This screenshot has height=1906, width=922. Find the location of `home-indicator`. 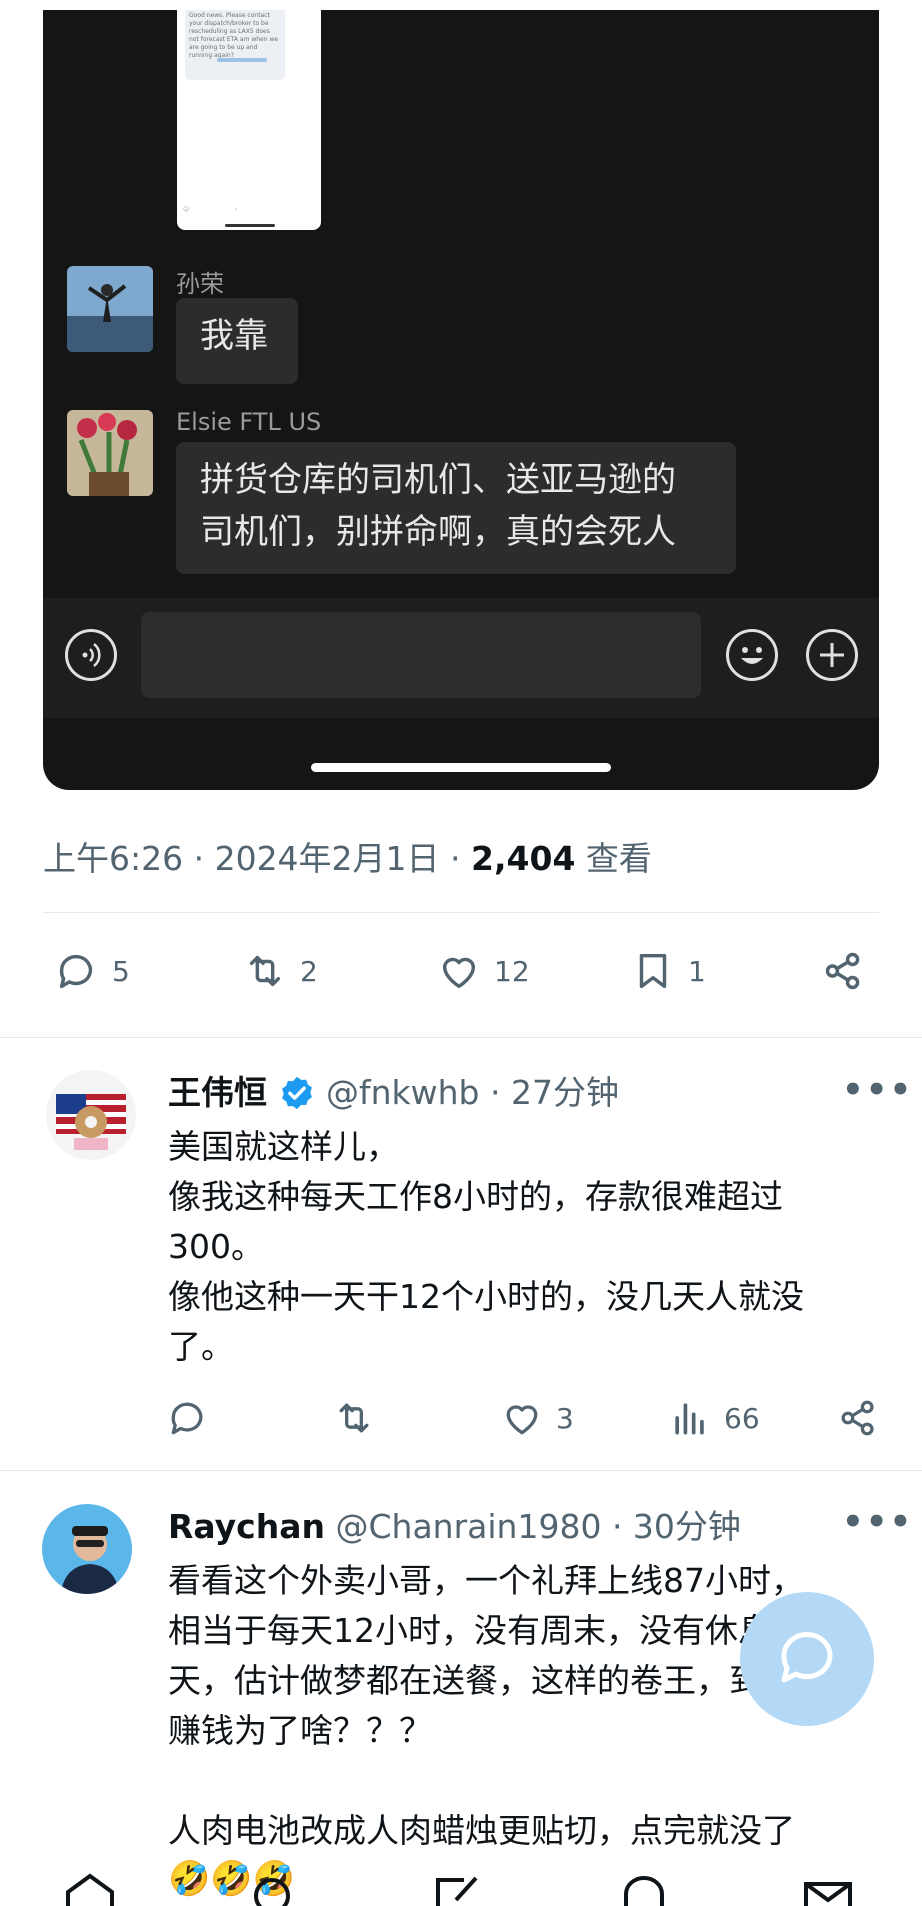

home-indicator is located at coordinates (461, 767).